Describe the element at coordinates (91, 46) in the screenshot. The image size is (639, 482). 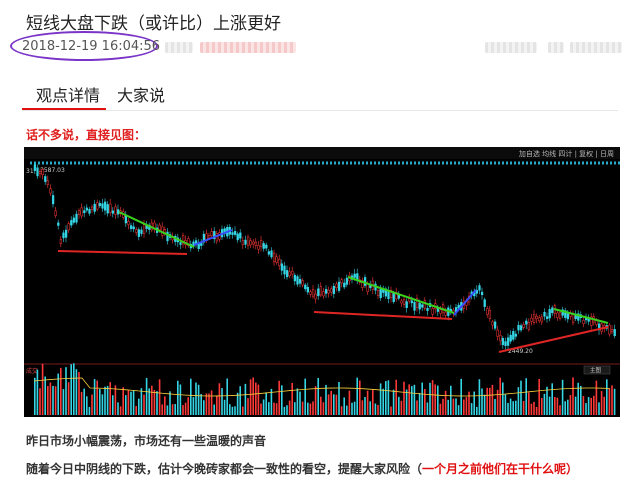
I see `publish-date: 2018-12-19 16:04:56` at that location.